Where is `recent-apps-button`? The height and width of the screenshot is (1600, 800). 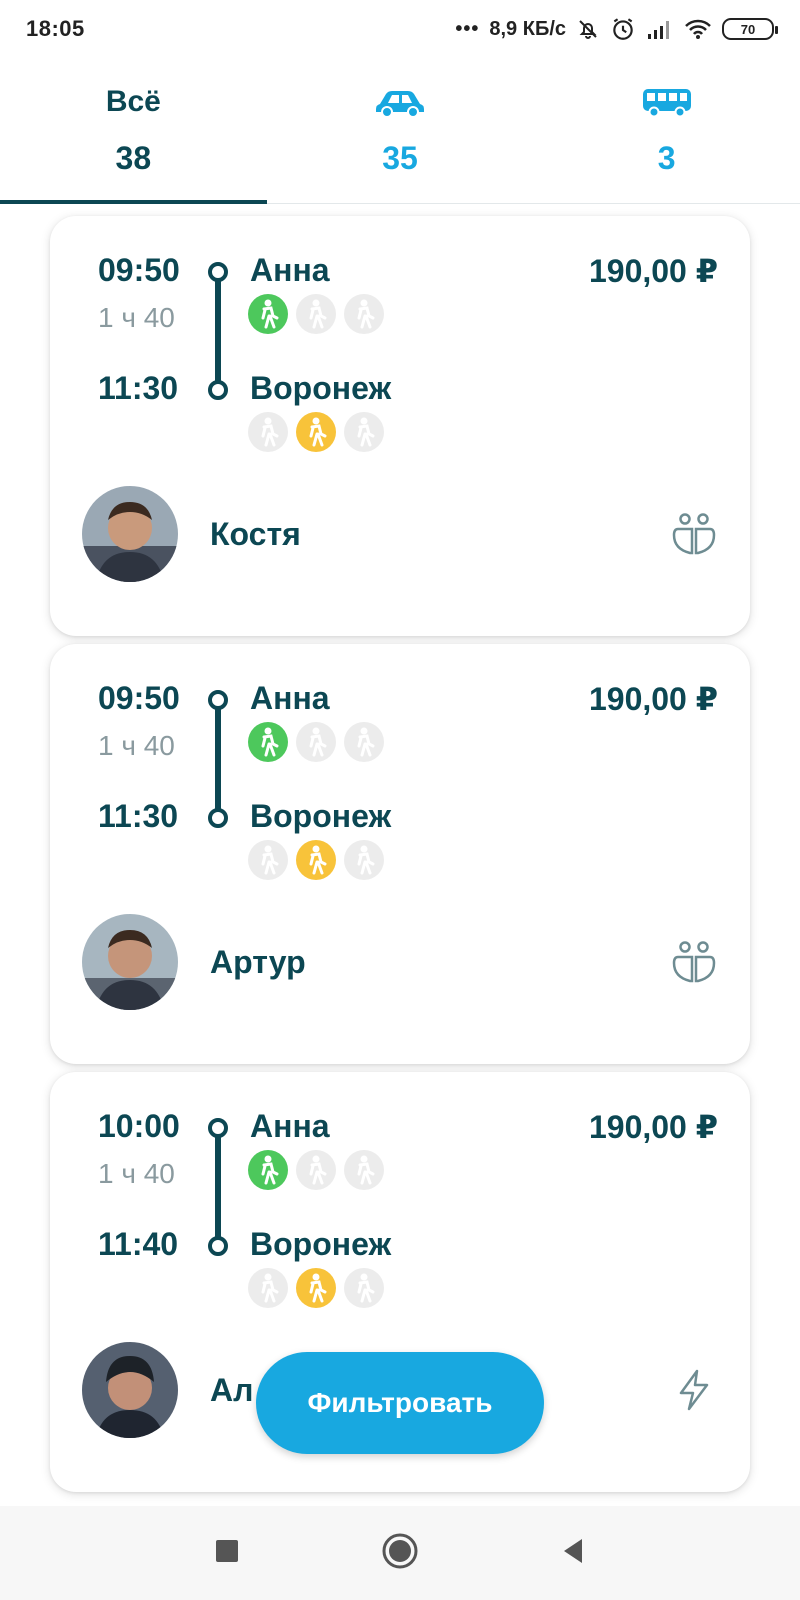 recent-apps-button is located at coordinates (227, 1553).